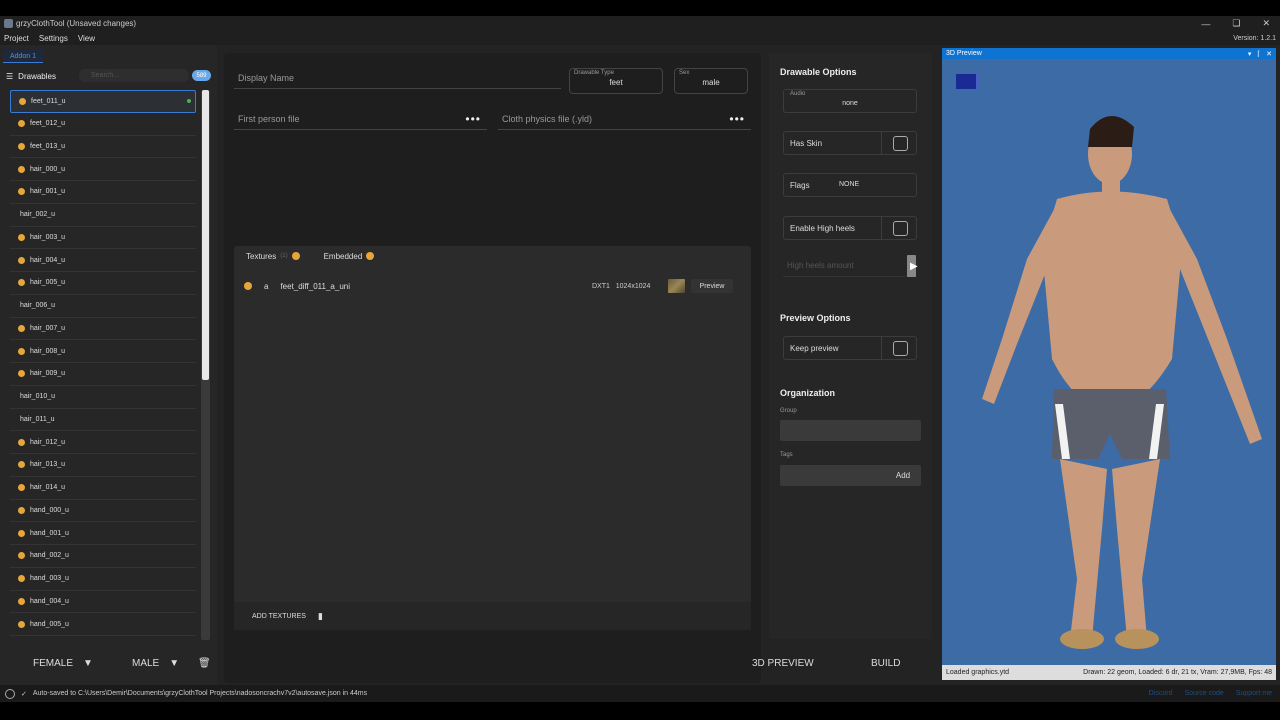 Image resolution: width=1280 pixels, height=720 pixels. Describe the element at coordinates (881, 348) in the screenshot. I see `divider` at that location.